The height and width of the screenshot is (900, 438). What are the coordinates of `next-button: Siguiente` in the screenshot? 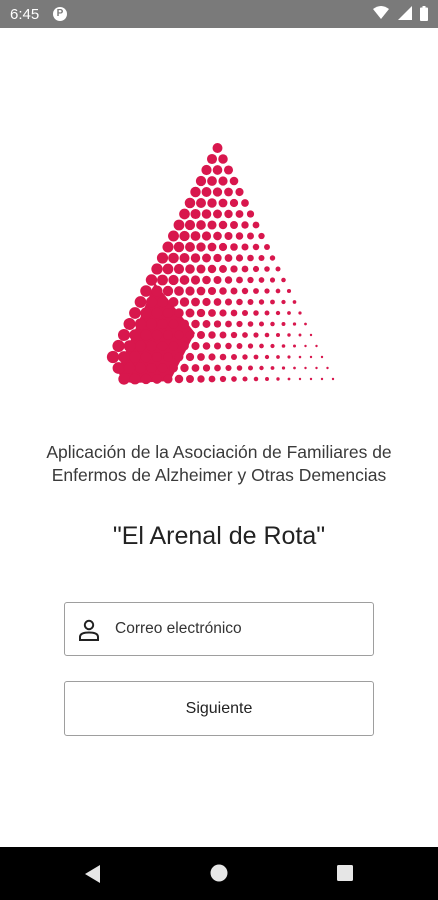 It's located at (219, 708).